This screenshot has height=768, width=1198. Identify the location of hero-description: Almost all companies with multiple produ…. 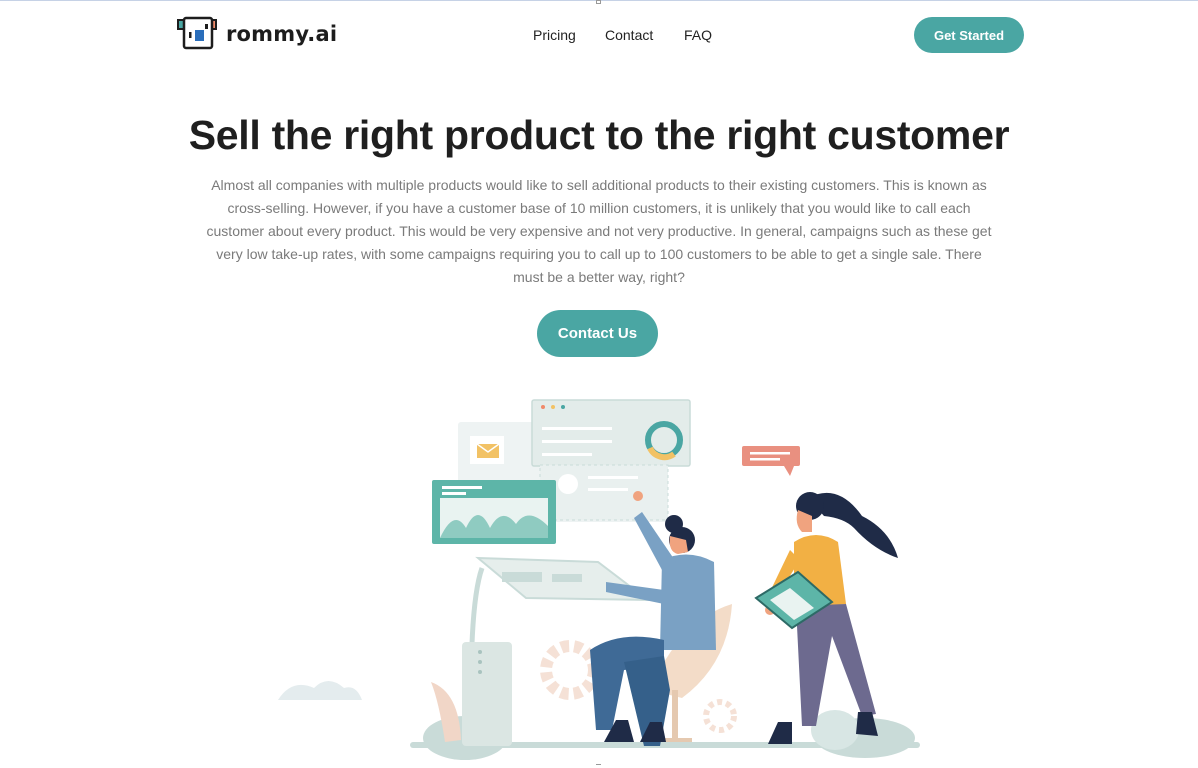
(599, 231).